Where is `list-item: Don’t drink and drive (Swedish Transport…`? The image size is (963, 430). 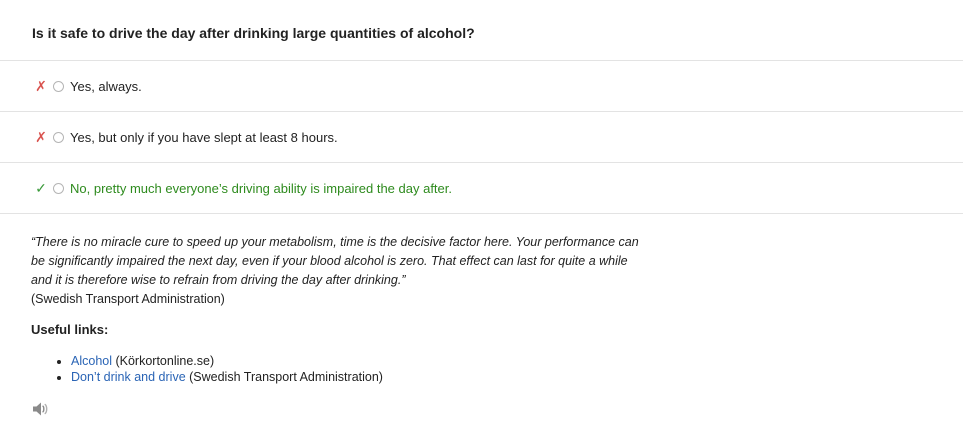 list-item: Don’t drink and drive (Swedish Transport… is located at coordinates (227, 377).